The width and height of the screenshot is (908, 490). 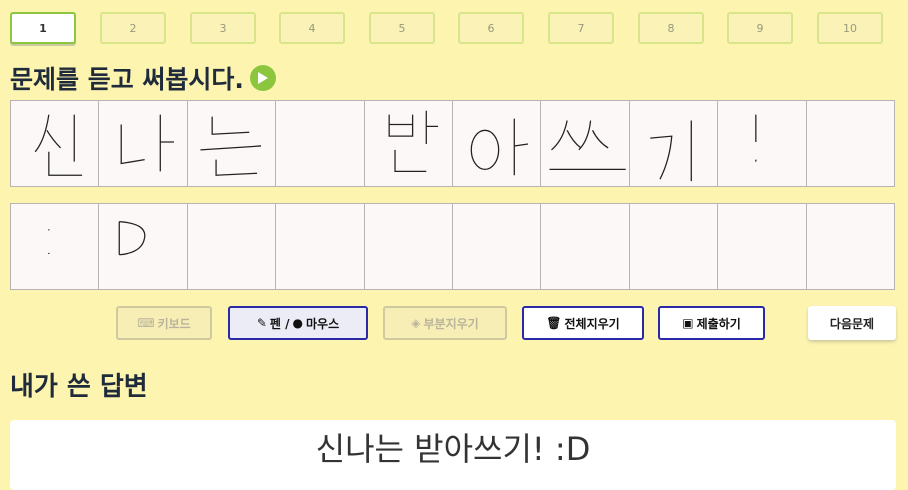 What do you see at coordinates (671, 28) in the screenshot?
I see `tab-8: 8` at bounding box center [671, 28].